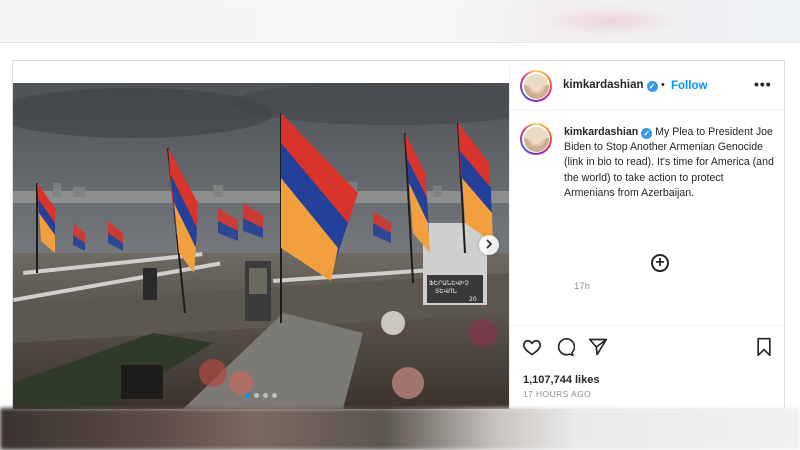 Image resolution: width=800 pixels, height=450 pixels. Describe the element at coordinates (557, 394) in the screenshot. I see `post-timestamp: 17 HOURS AGO` at that location.